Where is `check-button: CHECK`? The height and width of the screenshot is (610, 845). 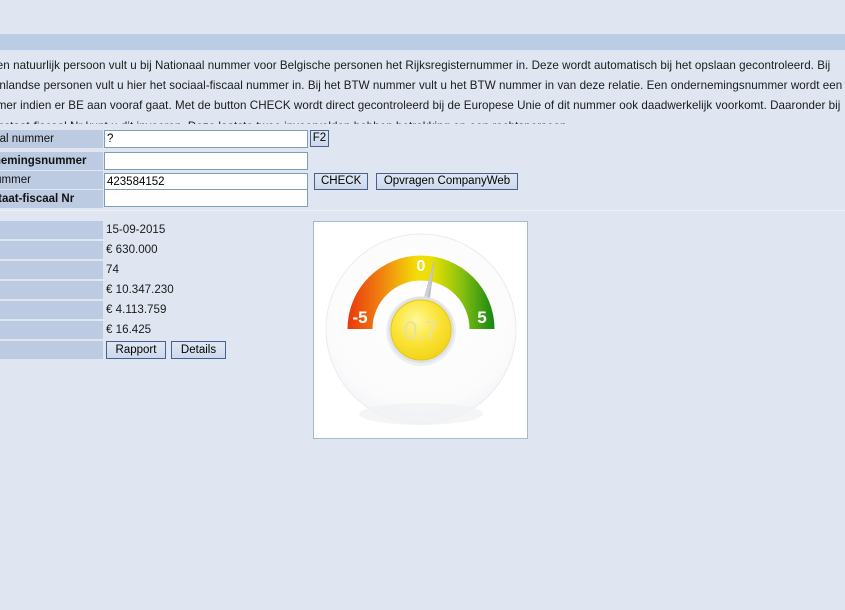
check-button: CHECK is located at coordinates (341, 181).